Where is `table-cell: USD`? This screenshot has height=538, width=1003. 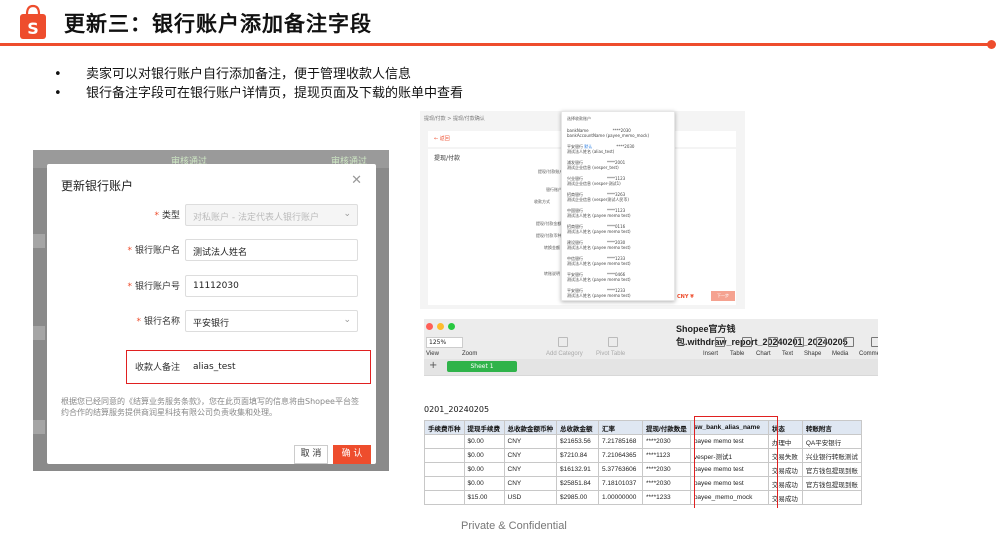 table-cell: USD is located at coordinates (530, 497).